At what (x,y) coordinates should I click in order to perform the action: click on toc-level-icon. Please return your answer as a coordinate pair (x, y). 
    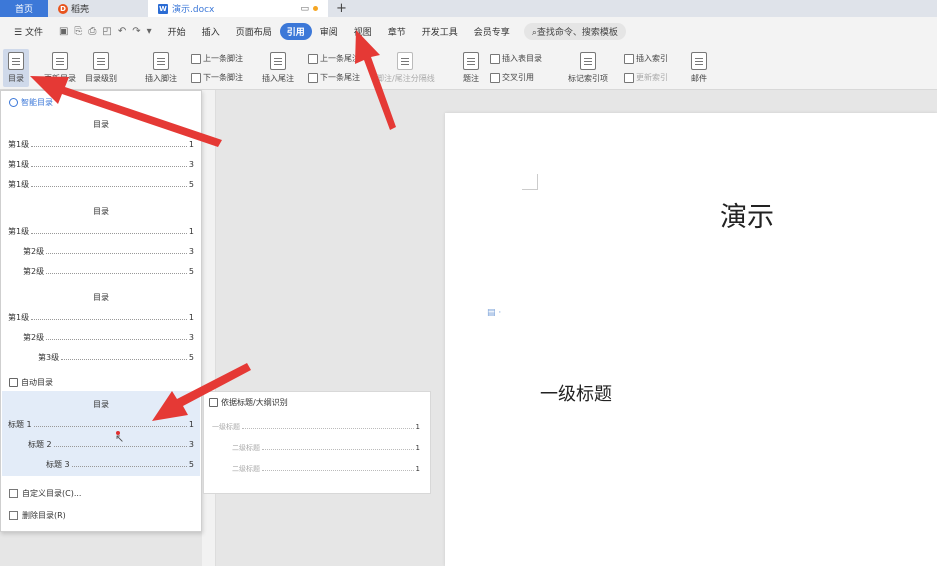
    Looking at the image, I should click on (101, 61).